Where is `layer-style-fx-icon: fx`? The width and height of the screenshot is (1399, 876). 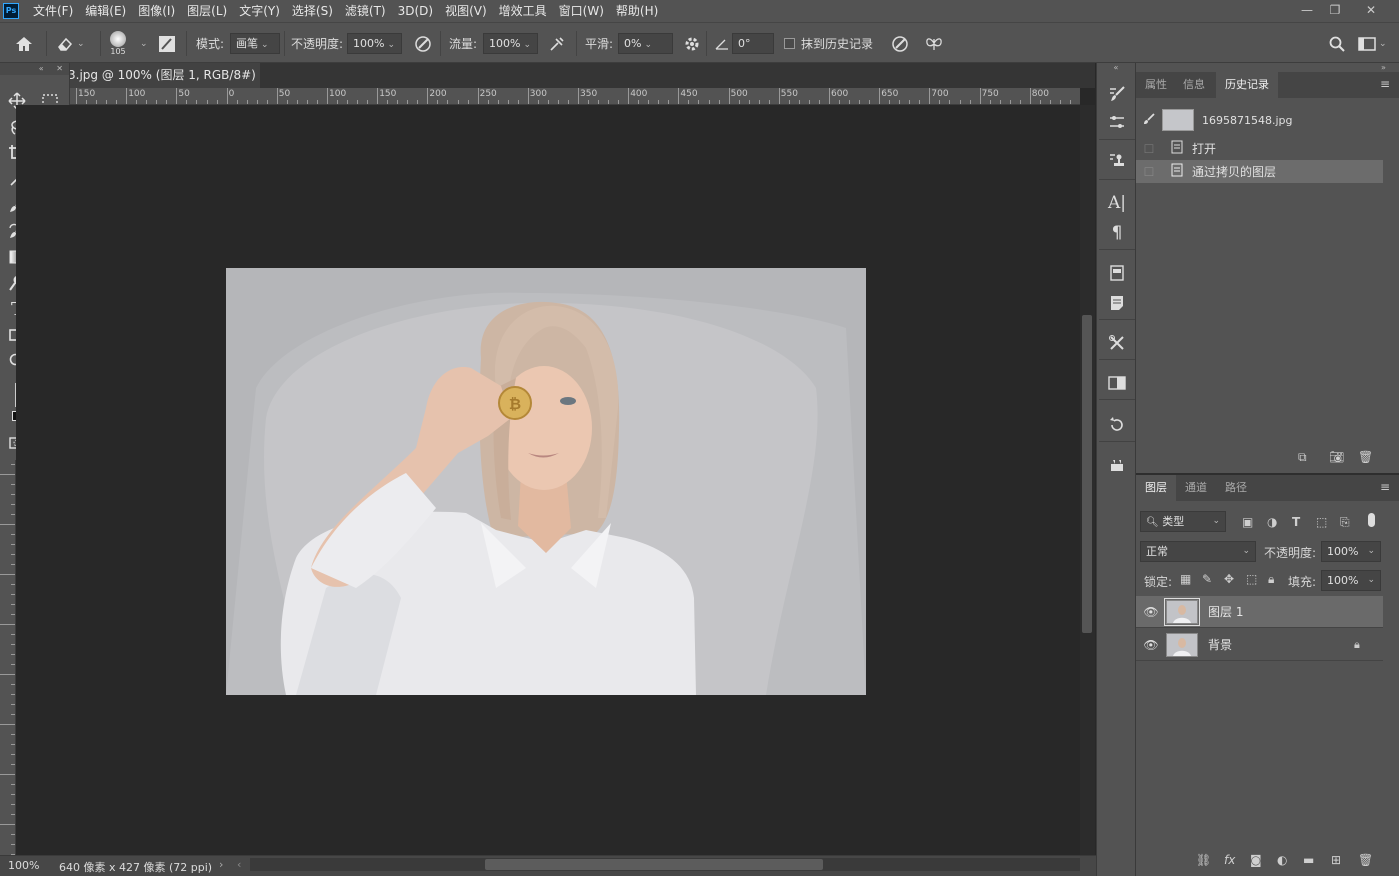 layer-style-fx-icon: fx is located at coordinates (1229, 860).